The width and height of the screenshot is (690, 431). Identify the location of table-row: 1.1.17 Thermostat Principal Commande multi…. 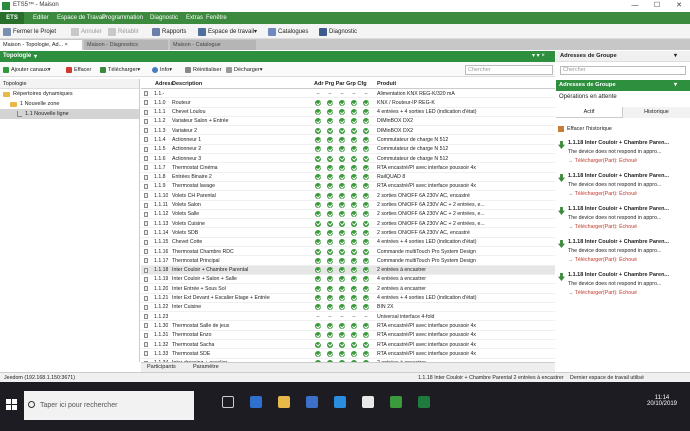
(348, 261).